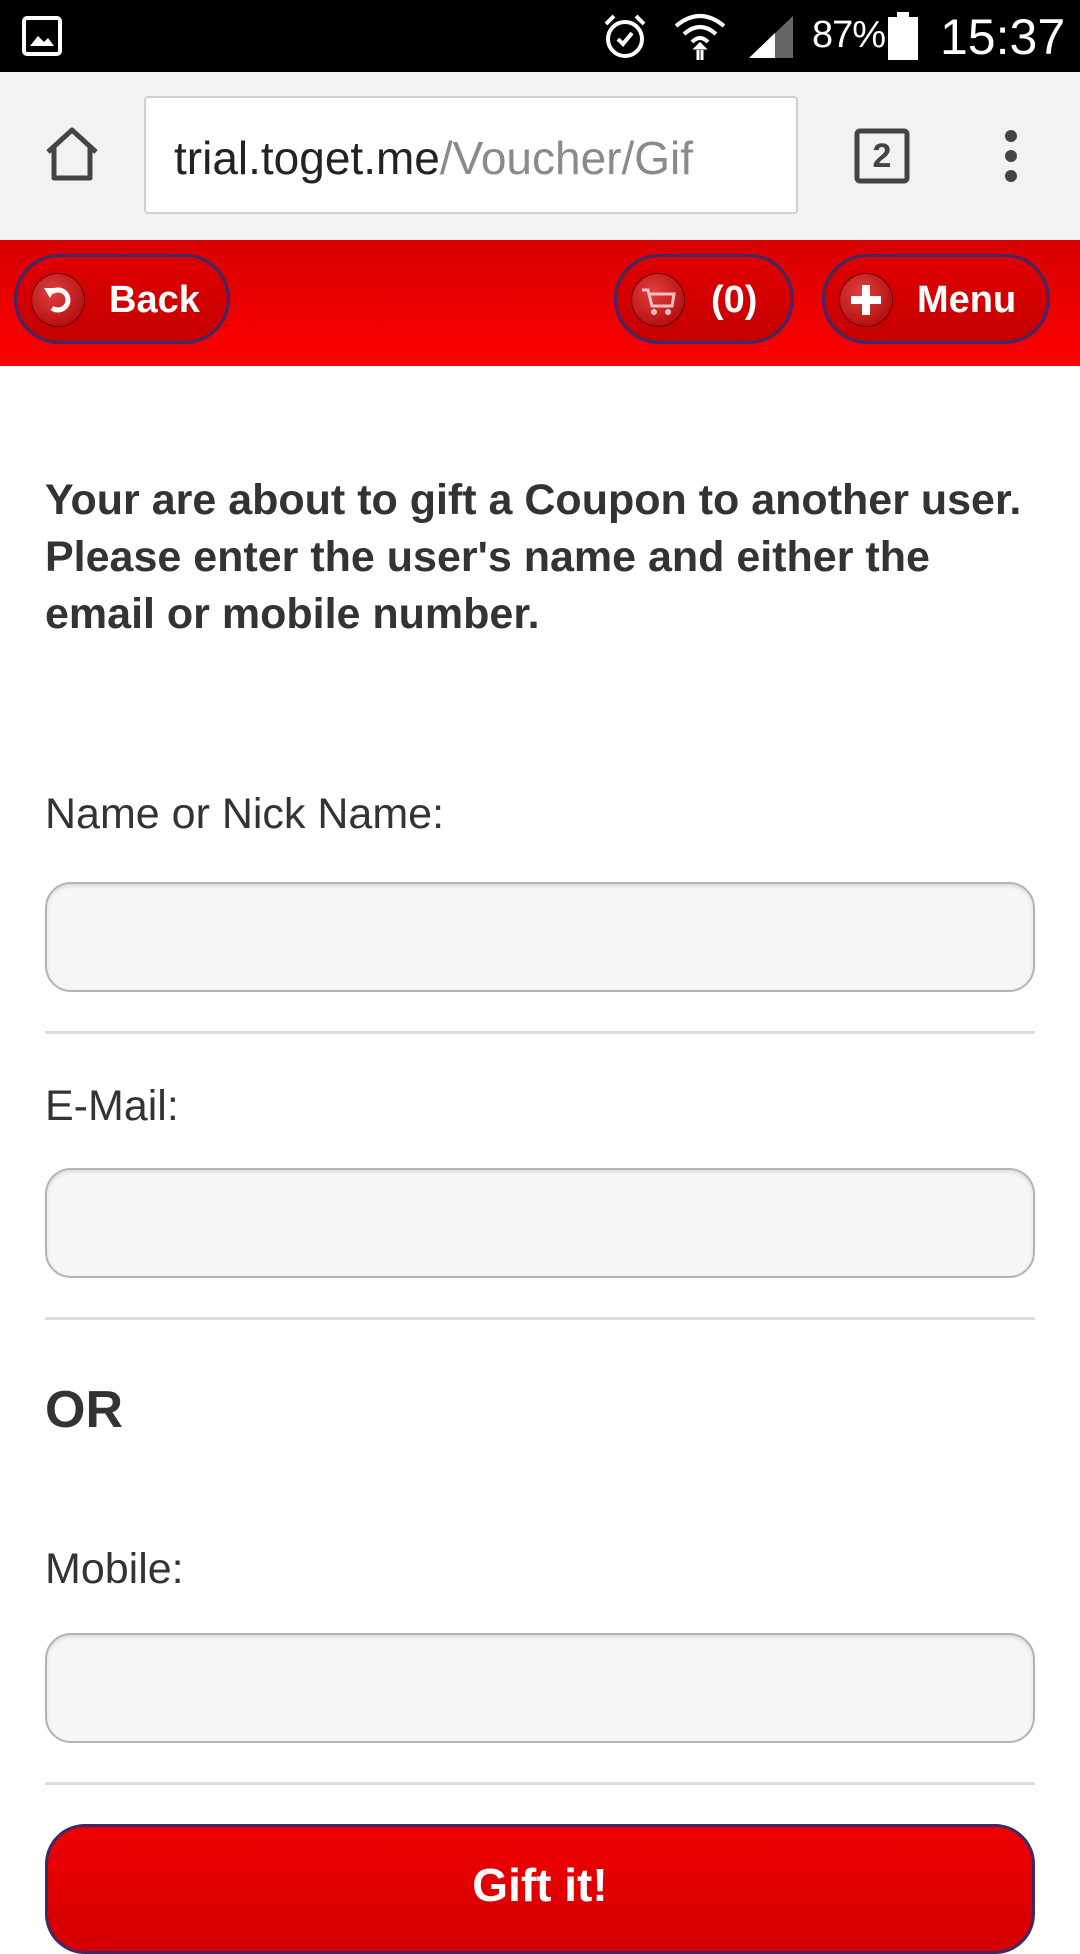  I want to click on mobile-label: Mobile:, so click(114, 1569).